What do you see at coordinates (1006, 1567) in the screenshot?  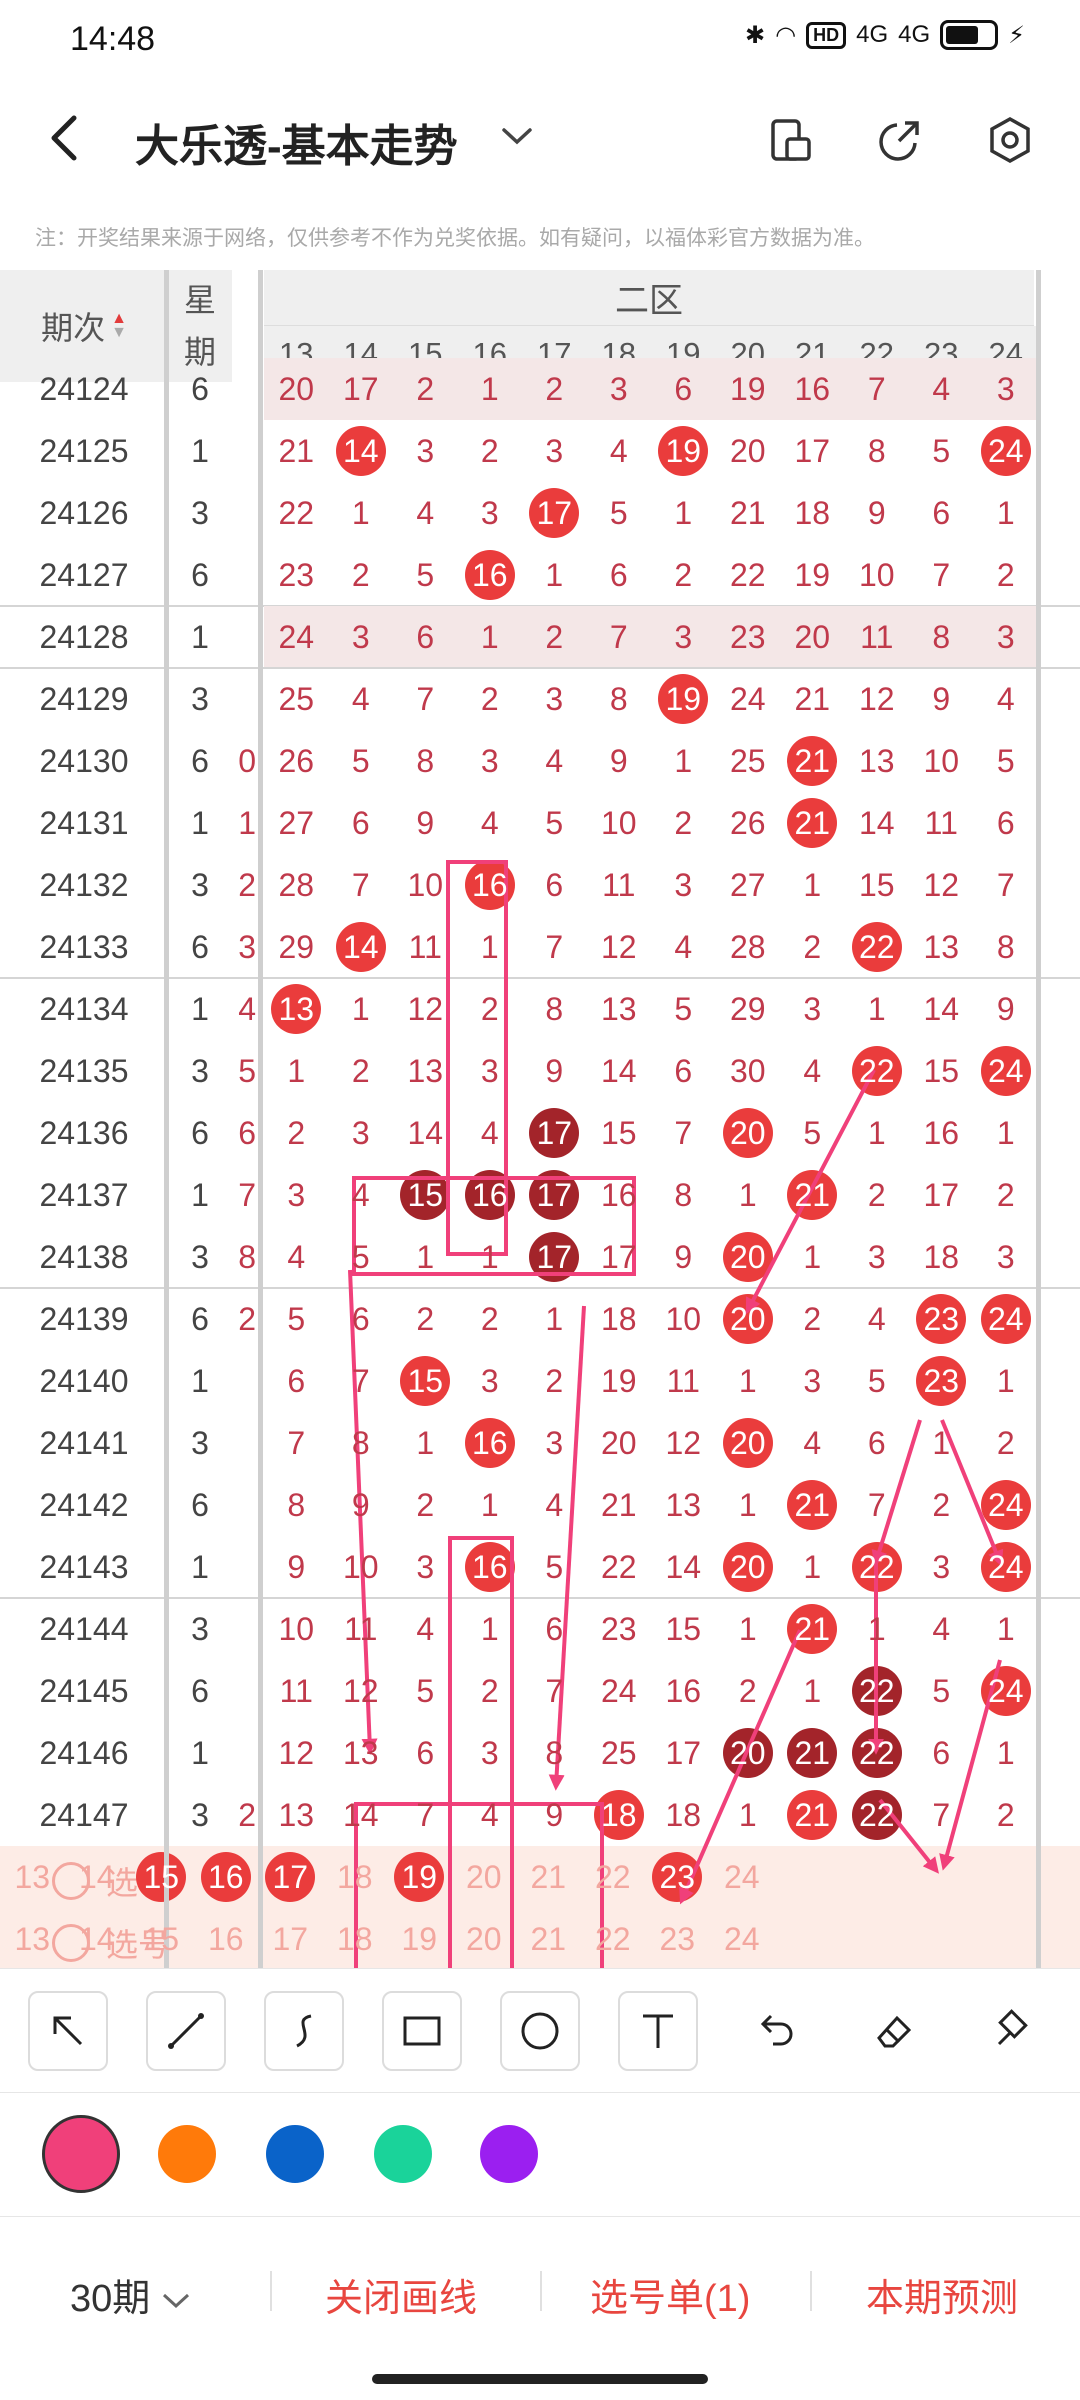 I see `winning-number-ball: 24` at bounding box center [1006, 1567].